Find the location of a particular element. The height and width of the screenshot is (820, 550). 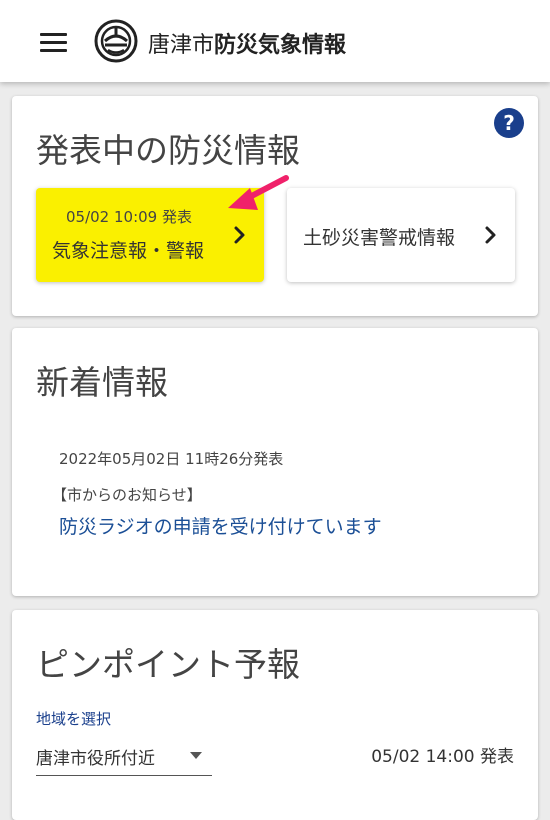

news-heading: 新着情報 is located at coordinates (102, 382).